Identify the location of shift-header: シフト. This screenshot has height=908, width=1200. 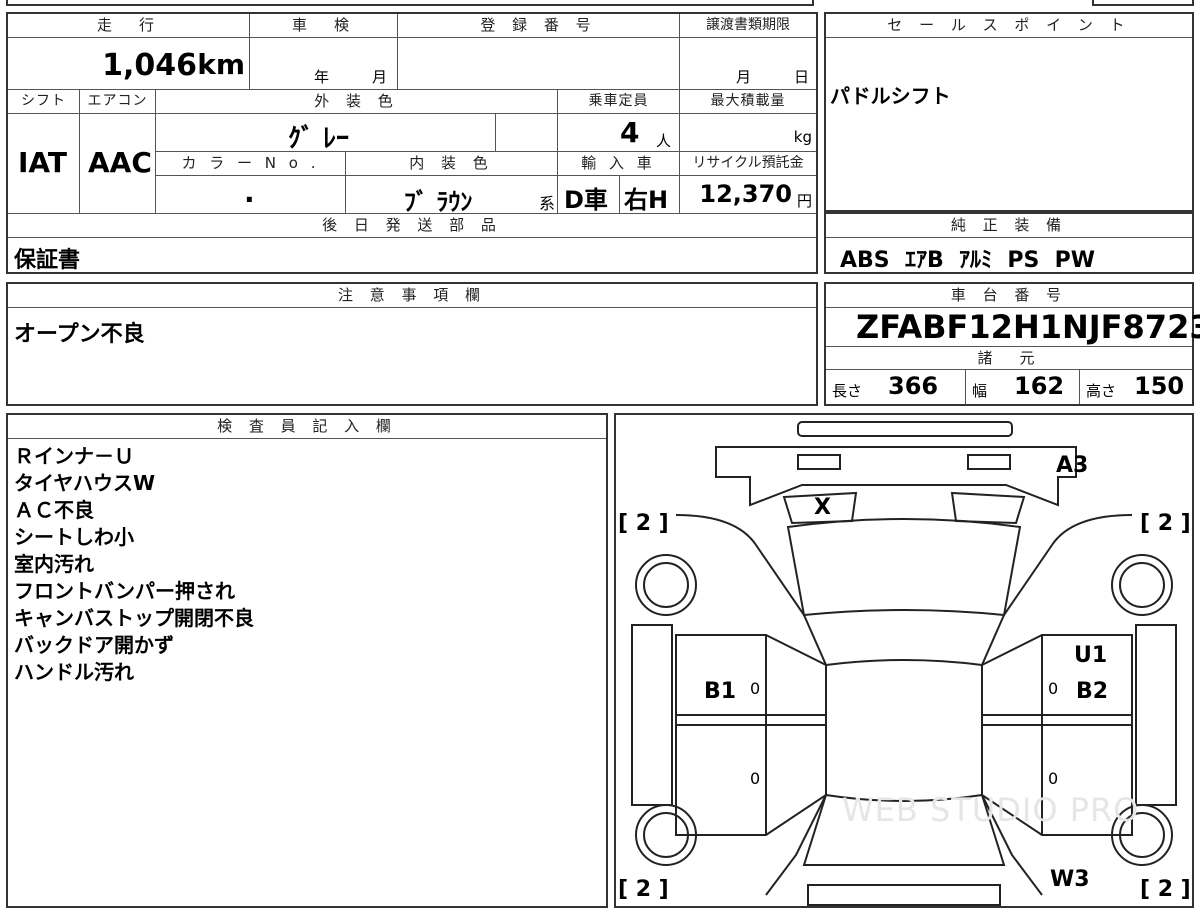
(44, 102).